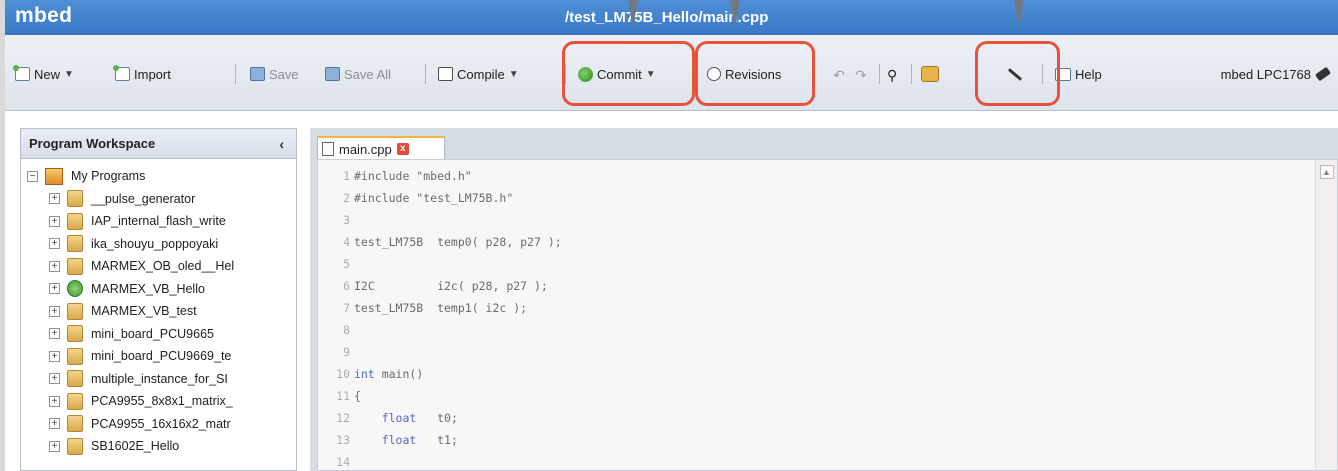 The width and height of the screenshot is (1338, 471). I want to click on list-item: + mini_board_PCU9665, so click(158, 334).